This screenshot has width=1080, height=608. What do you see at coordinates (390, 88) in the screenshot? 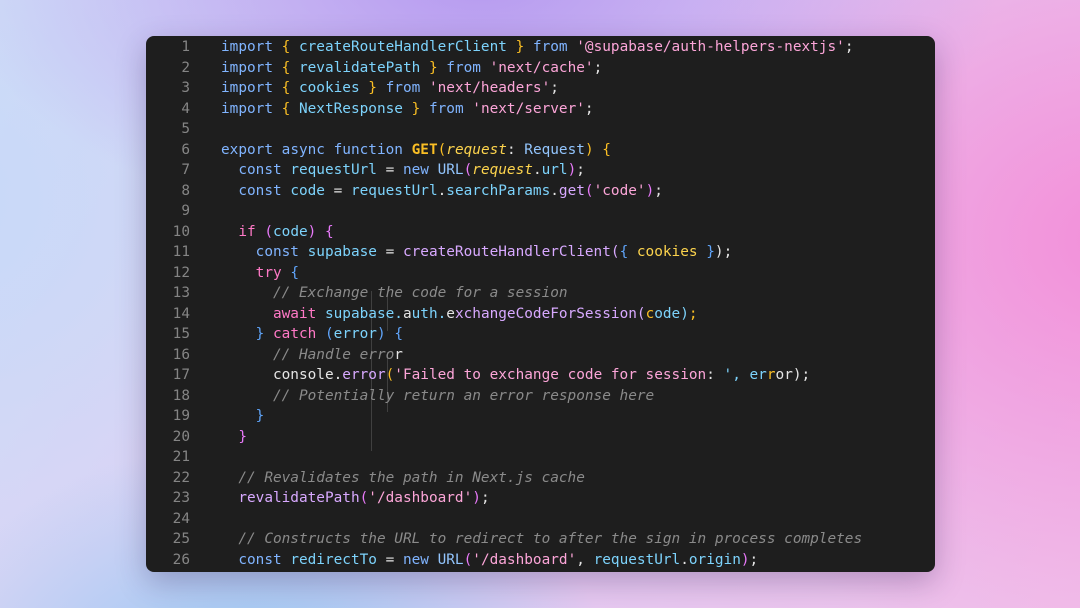
I see `code-text: import { cookies } from 'next/headers';` at bounding box center [390, 88].